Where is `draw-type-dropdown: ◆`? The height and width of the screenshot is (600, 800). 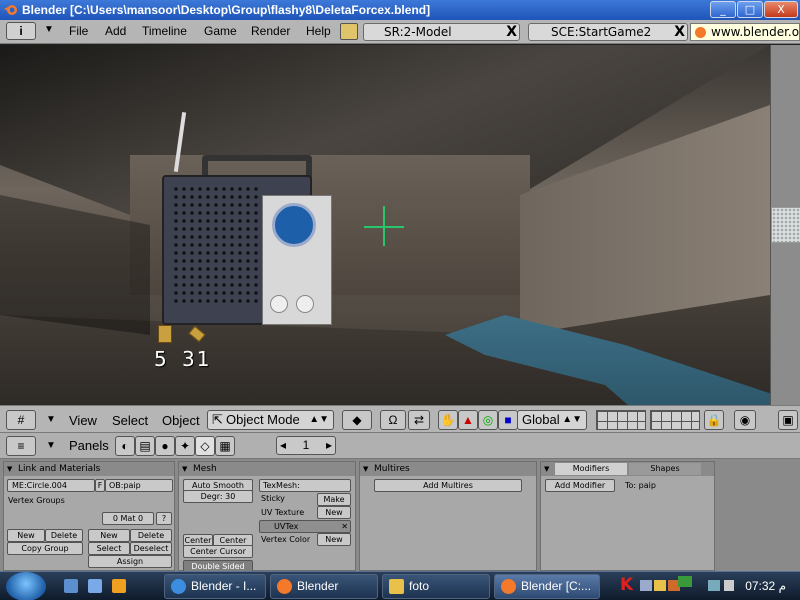 draw-type-dropdown: ◆ is located at coordinates (357, 420).